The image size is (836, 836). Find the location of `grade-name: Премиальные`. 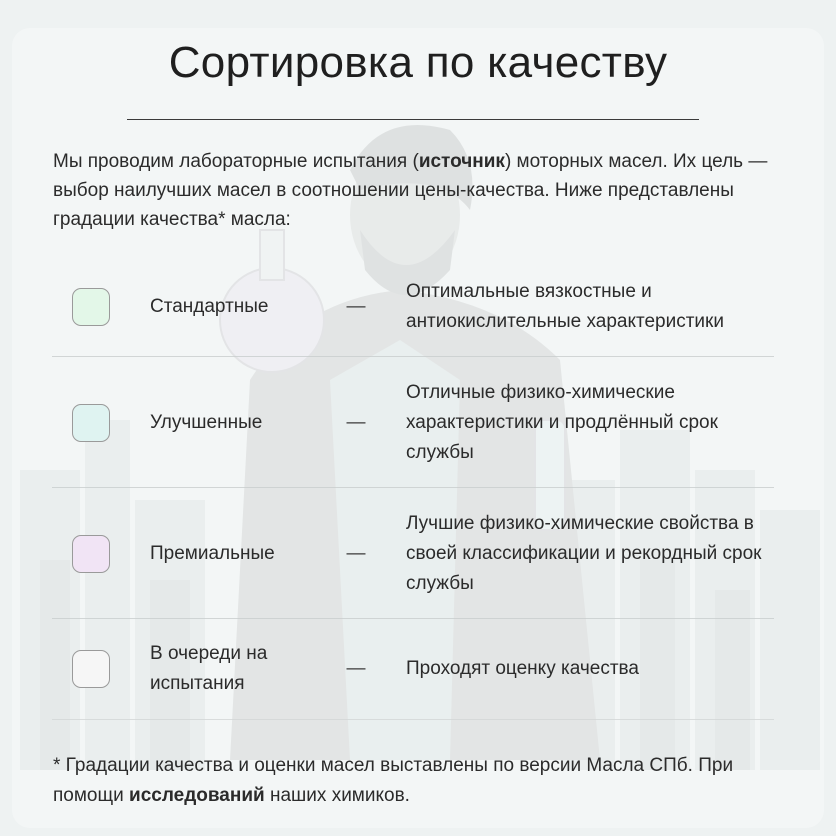

grade-name: Премиальные is located at coordinates (212, 553).